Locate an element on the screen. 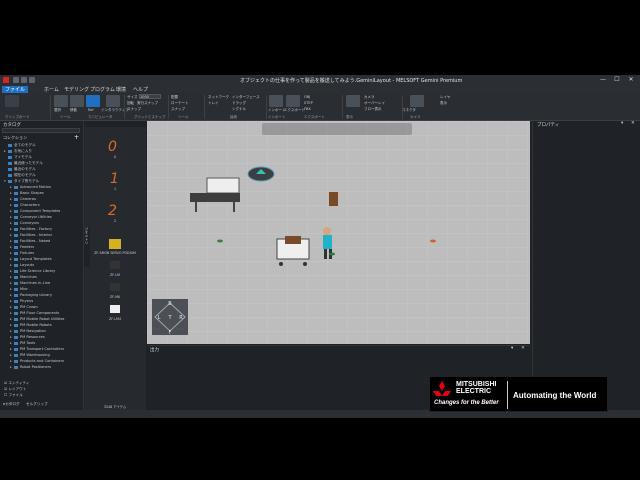 This screenshot has width=640, height=480. paste-icon is located at coordinates (12, 101).